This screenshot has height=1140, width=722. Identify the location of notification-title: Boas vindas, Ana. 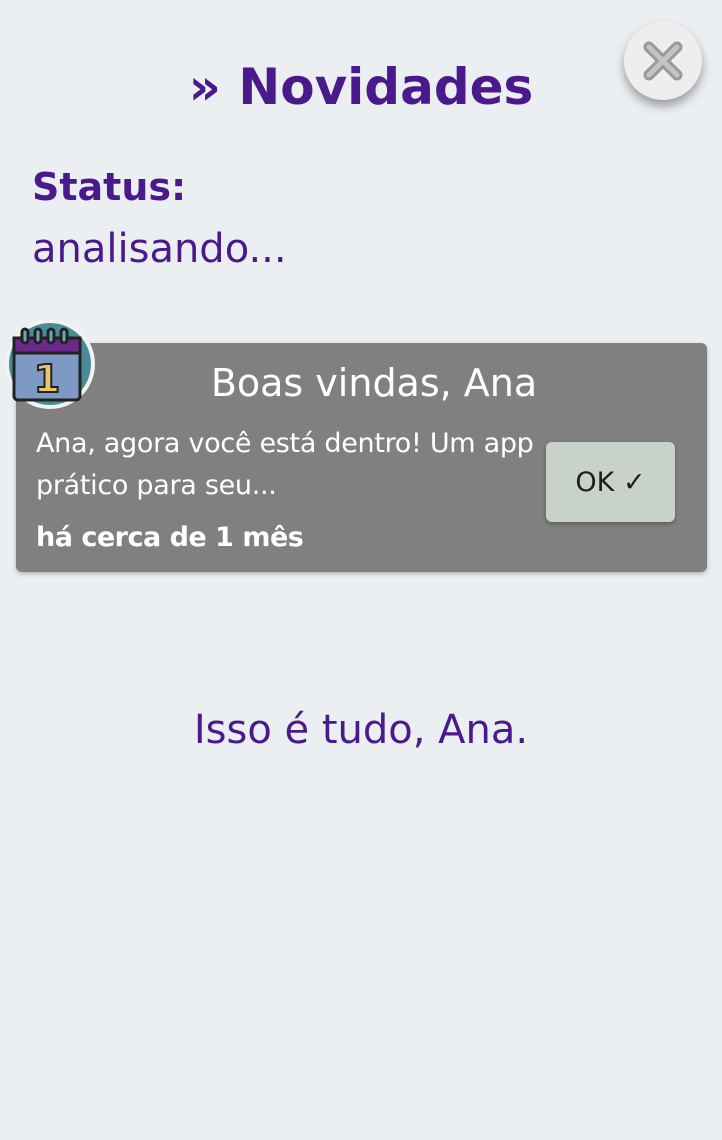
(374, 383).